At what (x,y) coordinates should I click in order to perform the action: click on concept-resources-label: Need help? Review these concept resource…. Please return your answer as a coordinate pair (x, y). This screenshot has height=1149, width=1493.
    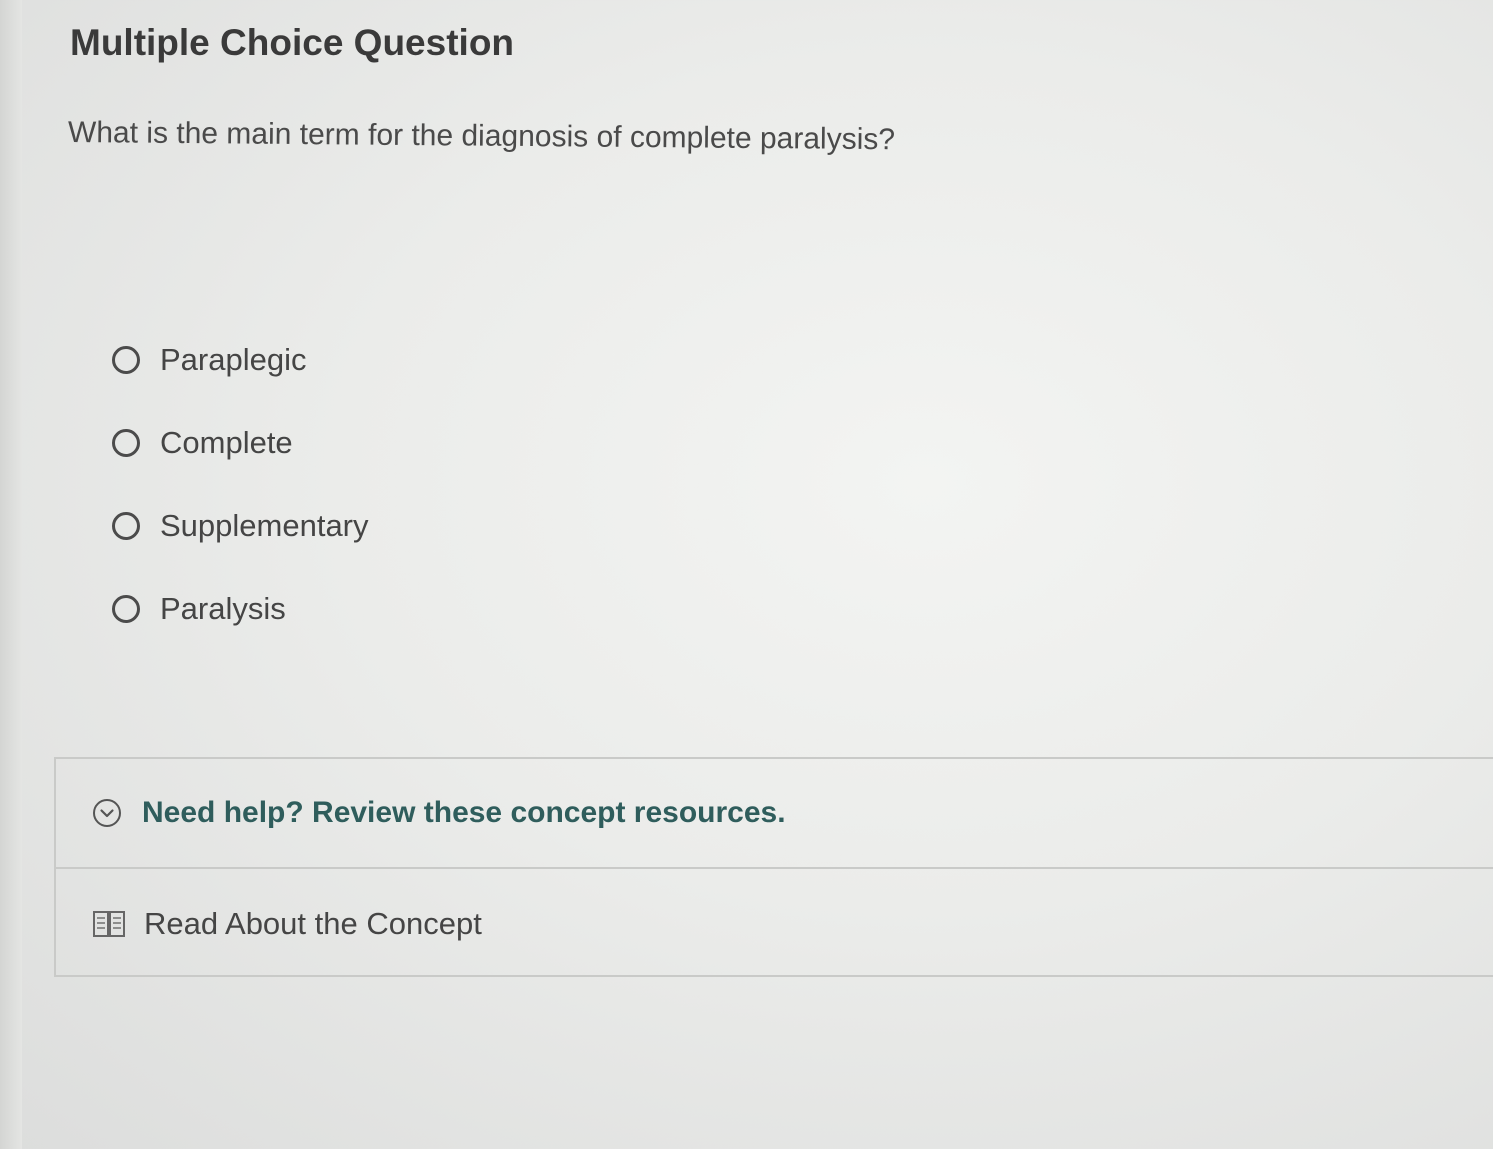
    Looking at the image, I should click on (464, 812).